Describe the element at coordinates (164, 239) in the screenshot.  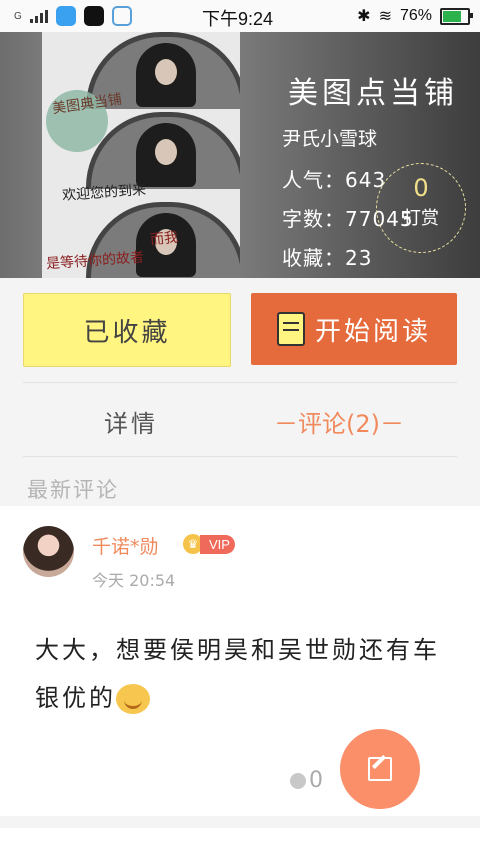
I see `cover-accent-text: 而我` at that location.